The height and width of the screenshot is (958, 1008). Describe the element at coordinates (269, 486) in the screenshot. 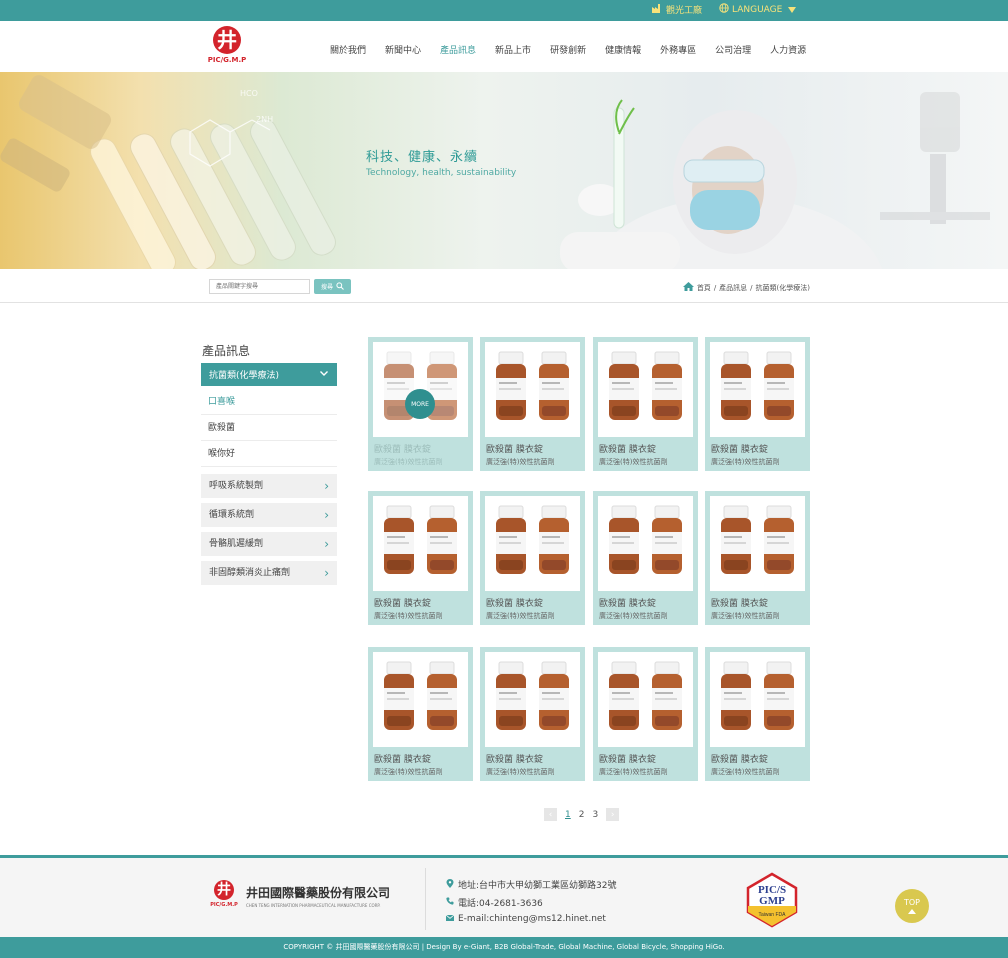

I see `sidebar-item-respiratory: 呼吸系統製劑 ›` at that location.